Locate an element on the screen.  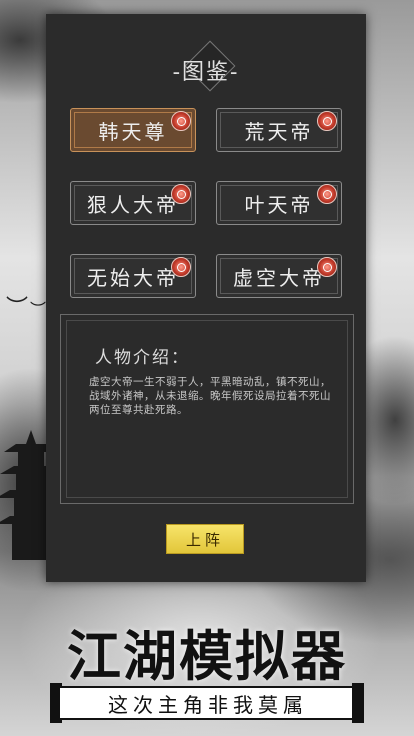
character-button-han-tianzun: 韩天尊 is located at coordinates (133, 130).